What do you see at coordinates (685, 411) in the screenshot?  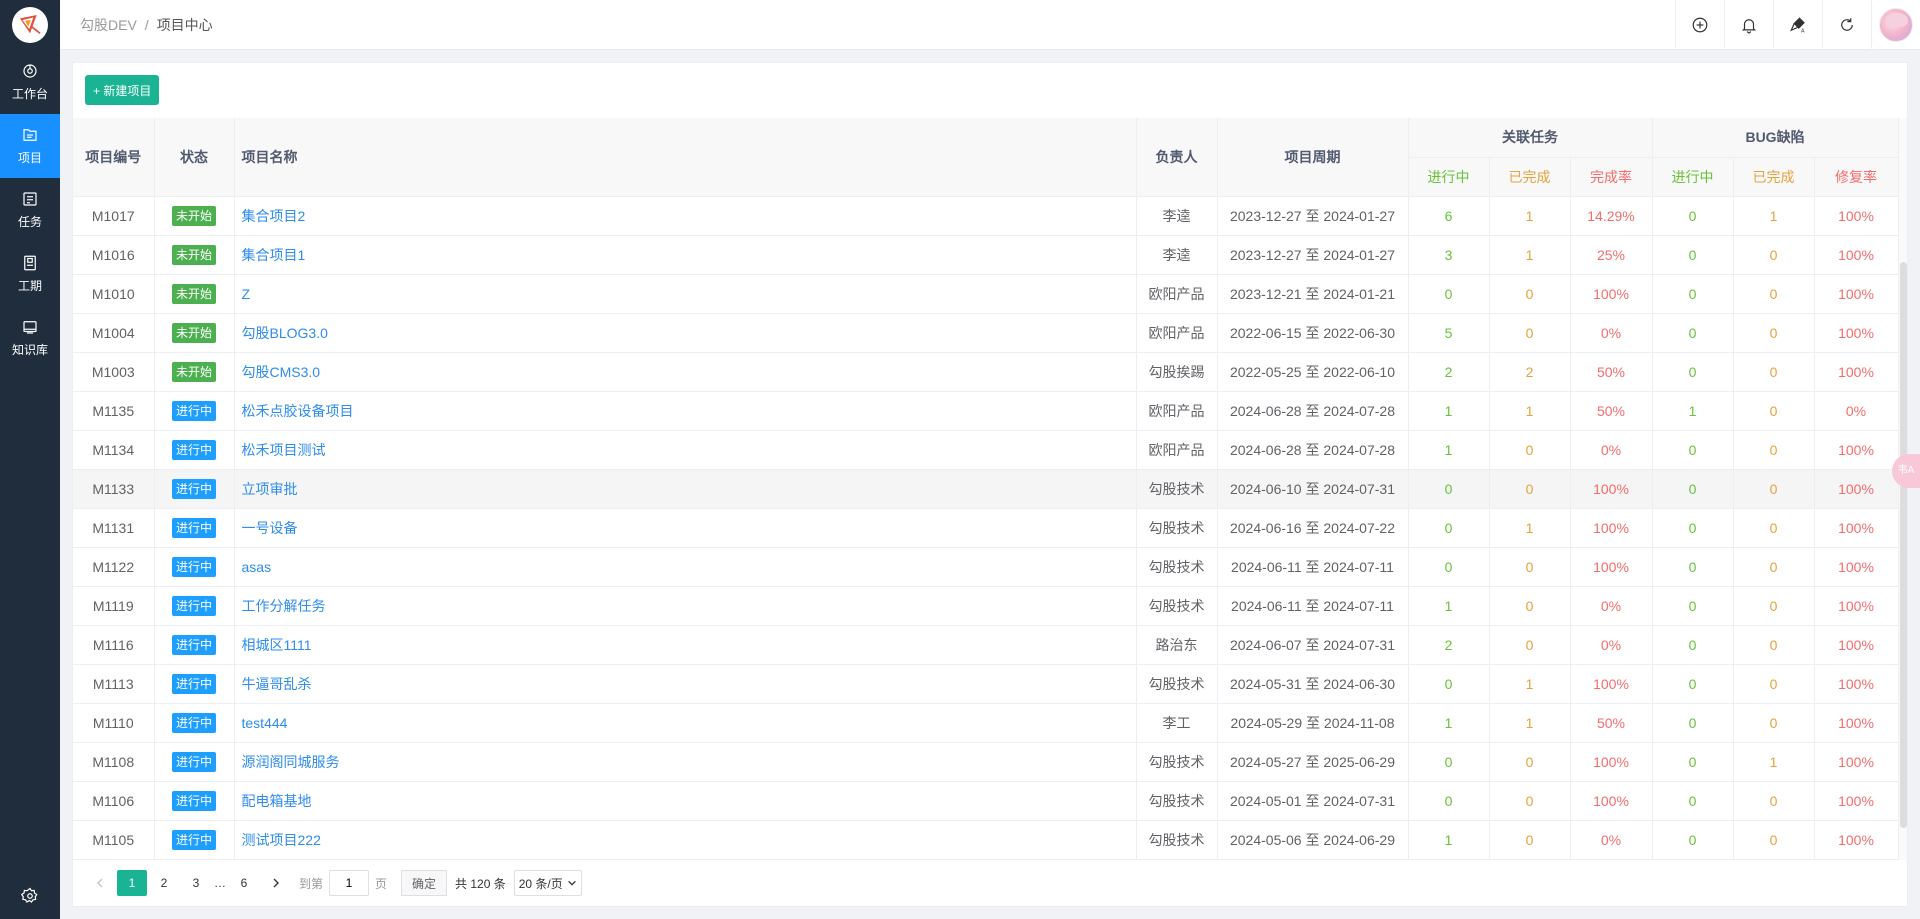 I see `cell-name: 松禾点胶设备项目` at bounding box center [685, 411].